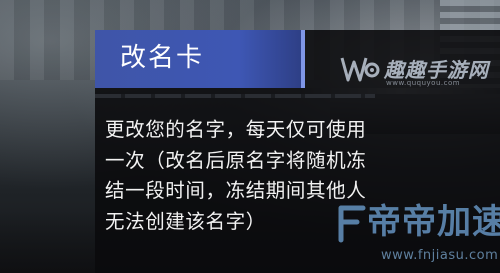 The image size is (500, 273). Describe the element at coordinates (433, 222) in the screenshot. I see `fnjiasu-watermark-name: 帝帝加速器` at that location.